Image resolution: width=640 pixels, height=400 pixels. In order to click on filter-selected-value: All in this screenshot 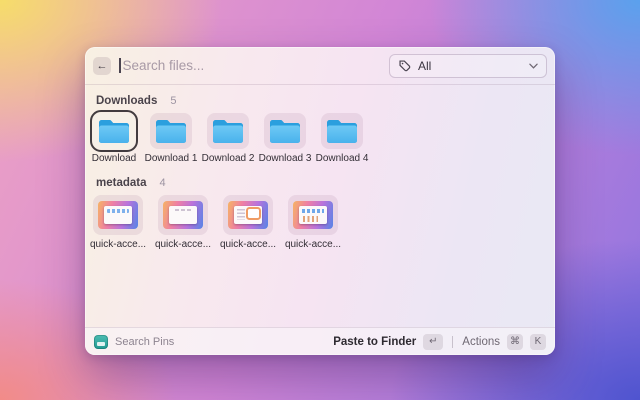, I will do `click(425, 65)`.